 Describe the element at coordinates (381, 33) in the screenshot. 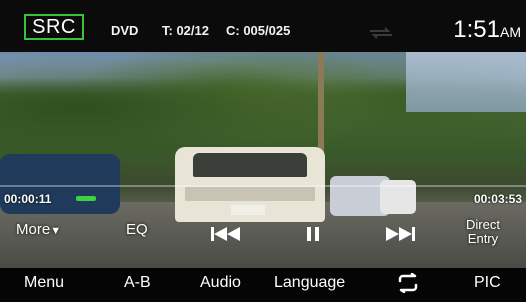

I see `repeat-status-icon` at that location.